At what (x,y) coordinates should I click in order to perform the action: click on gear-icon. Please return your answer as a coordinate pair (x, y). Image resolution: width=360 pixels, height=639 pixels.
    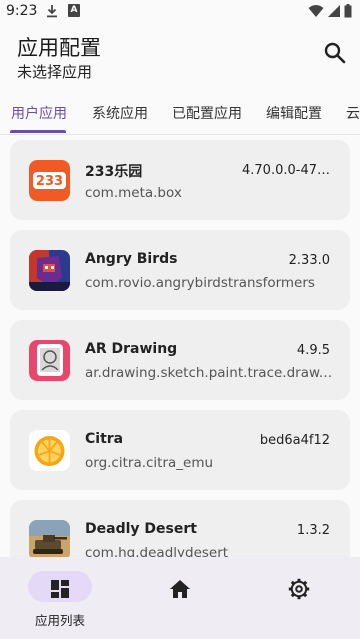
    Looking at the image, I should click on (299, 589).